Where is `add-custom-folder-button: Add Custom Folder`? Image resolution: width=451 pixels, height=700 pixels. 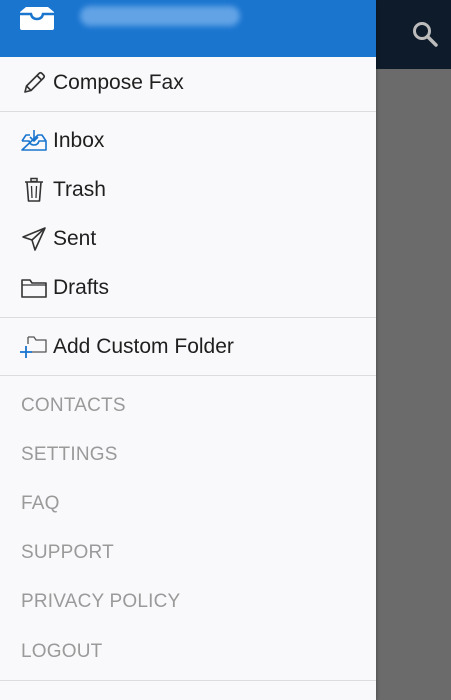 add-custom-folder-button: Add Custom Folder is located at coordinates (188, 347).